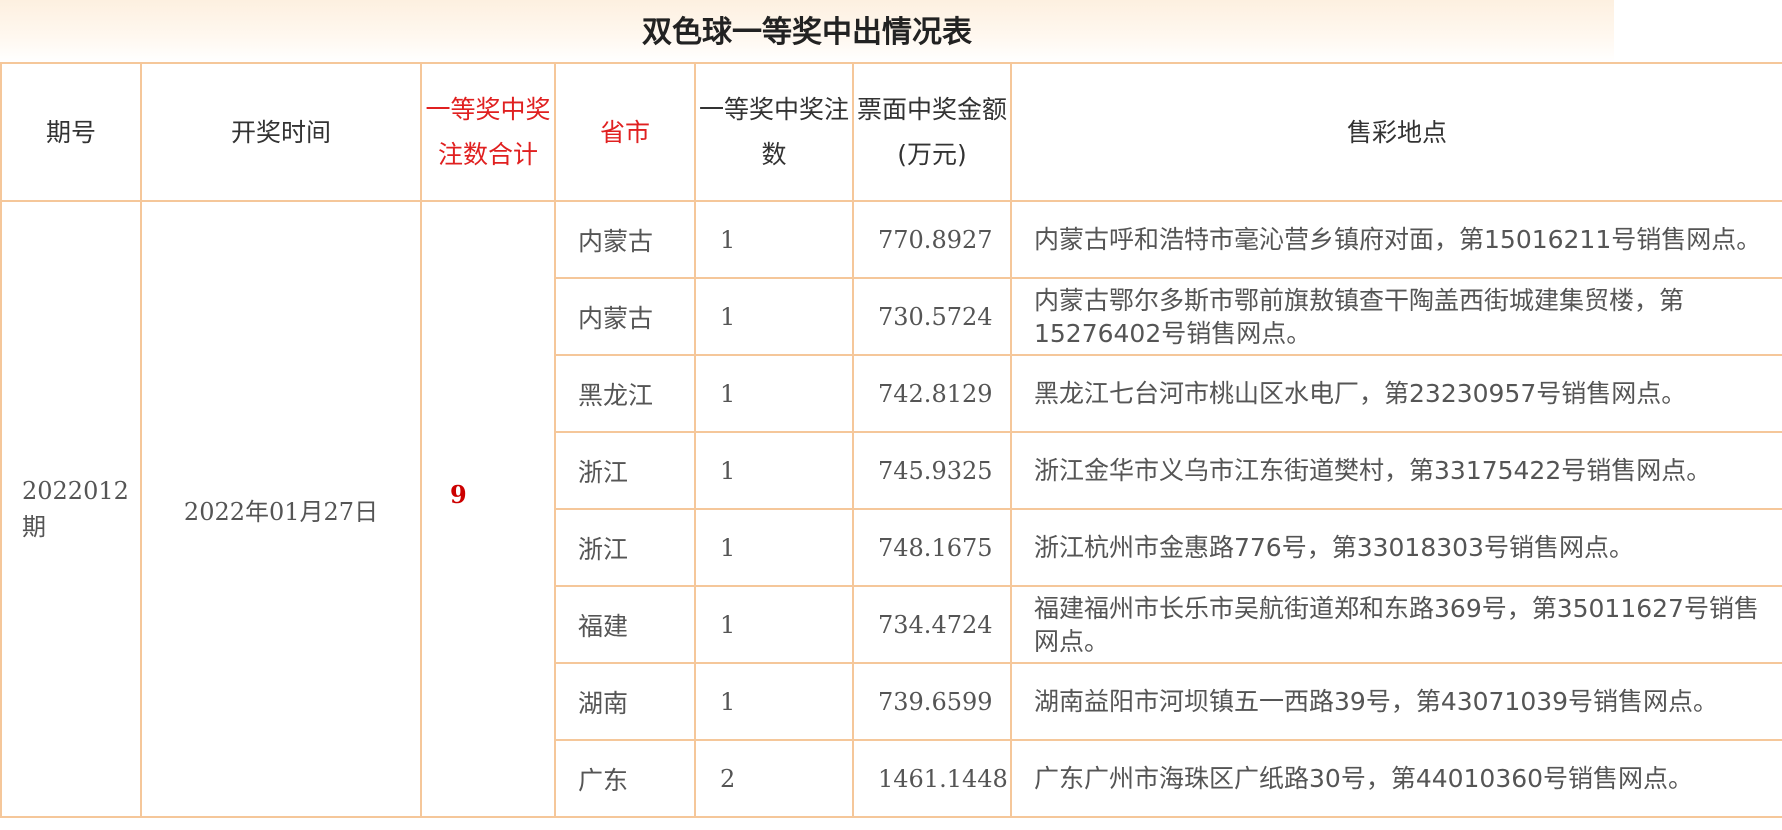  I want to click on draw-date-cell: 2022年01月27日, so click(281, 509).